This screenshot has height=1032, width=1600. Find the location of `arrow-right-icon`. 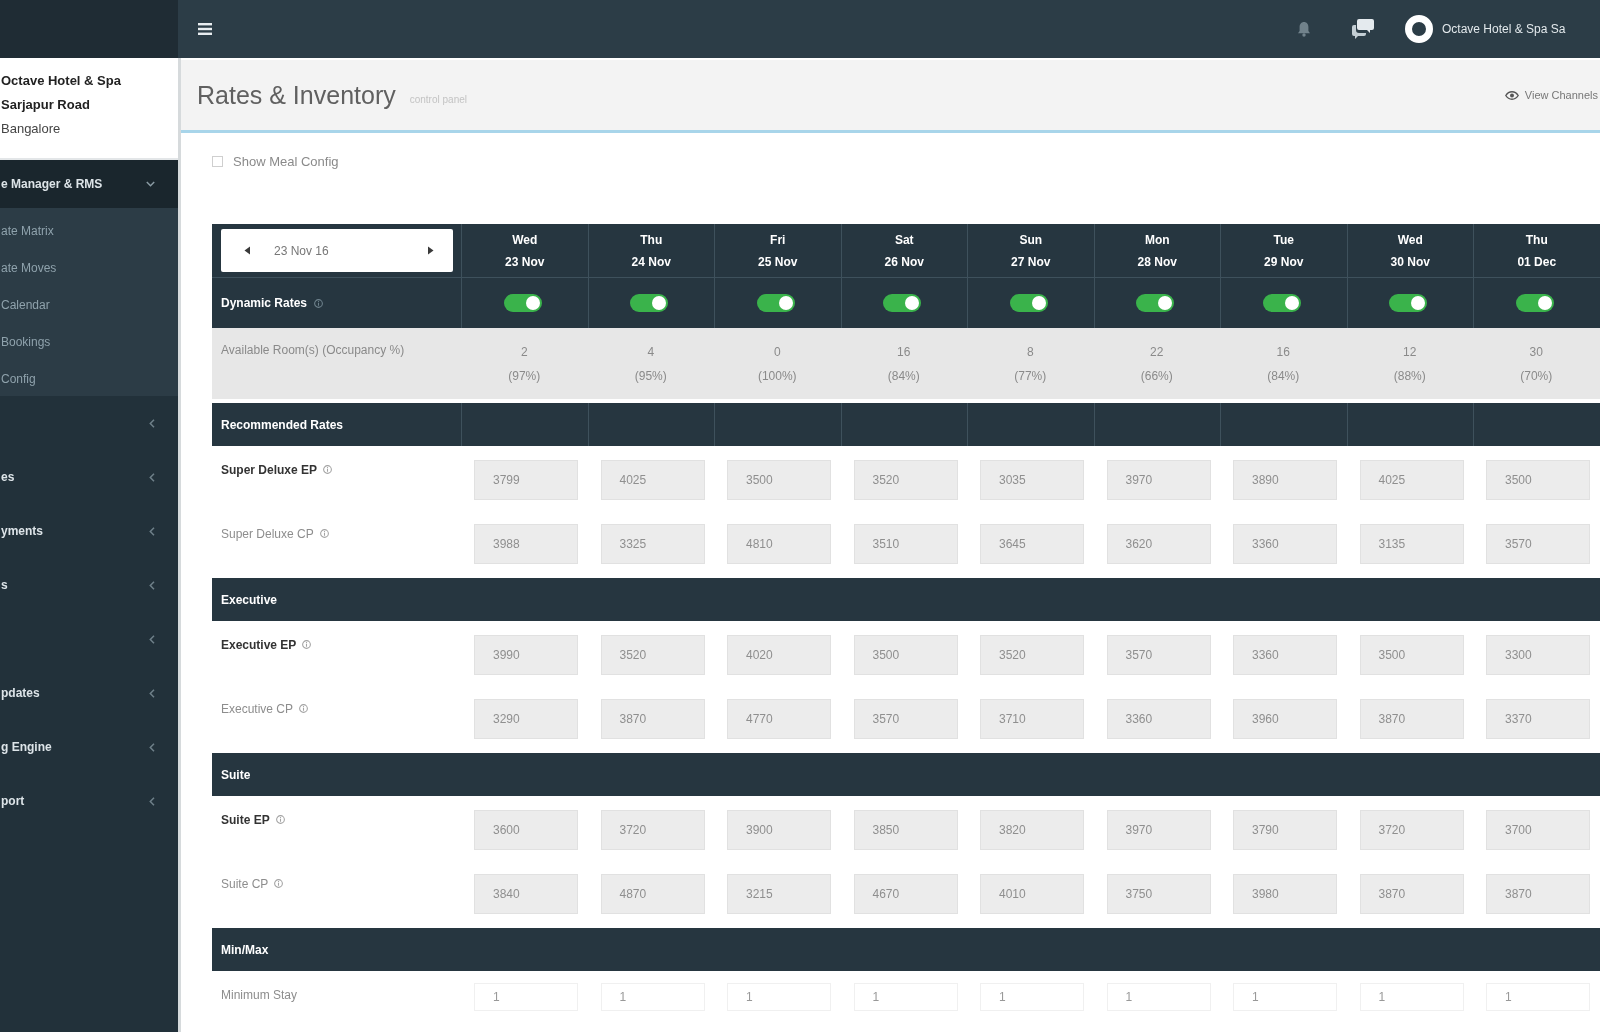

arrow-right-icon is located at coordinates (430, 250).